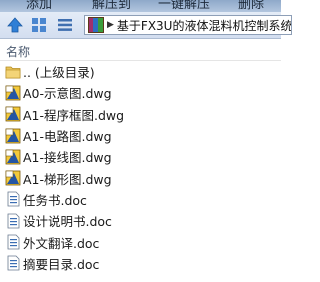 The height and width of the screenshot is (282, 320). Describe the element at coordinates (140, 220) in the screenshot. I see `list-item: 设计说明书.doc` at that location.